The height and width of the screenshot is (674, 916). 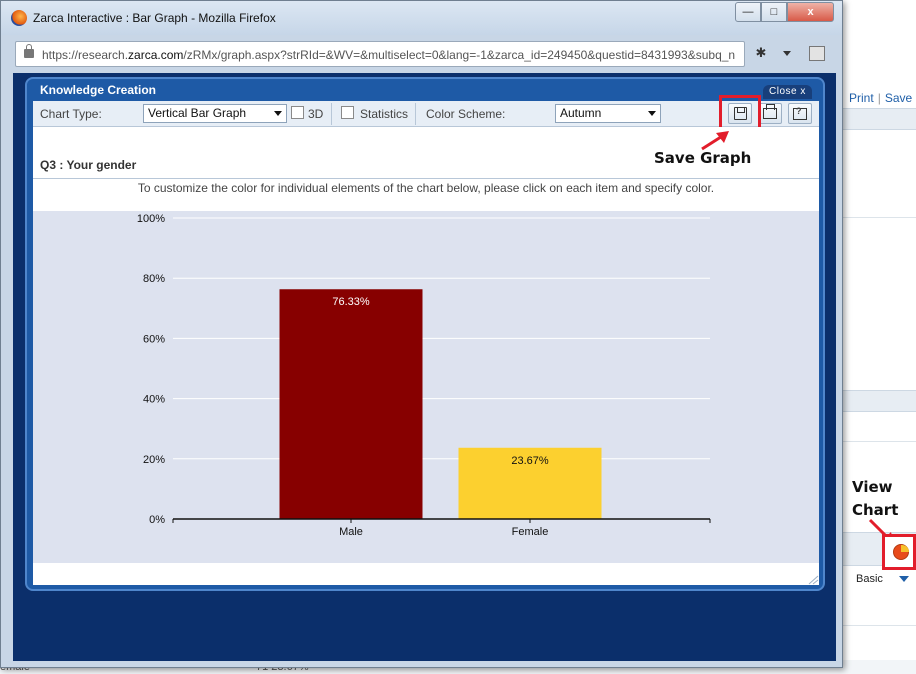 What do you see at coordinates (861, 98) in the screenshot?
I see `print-link: Print` at bounding box center [861, 98].